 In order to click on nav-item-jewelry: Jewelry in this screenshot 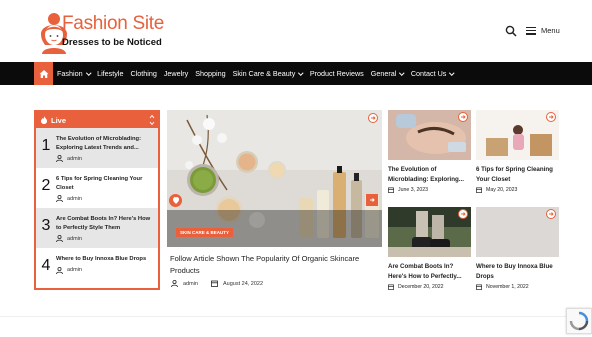, I will do `click(176, 73)`.